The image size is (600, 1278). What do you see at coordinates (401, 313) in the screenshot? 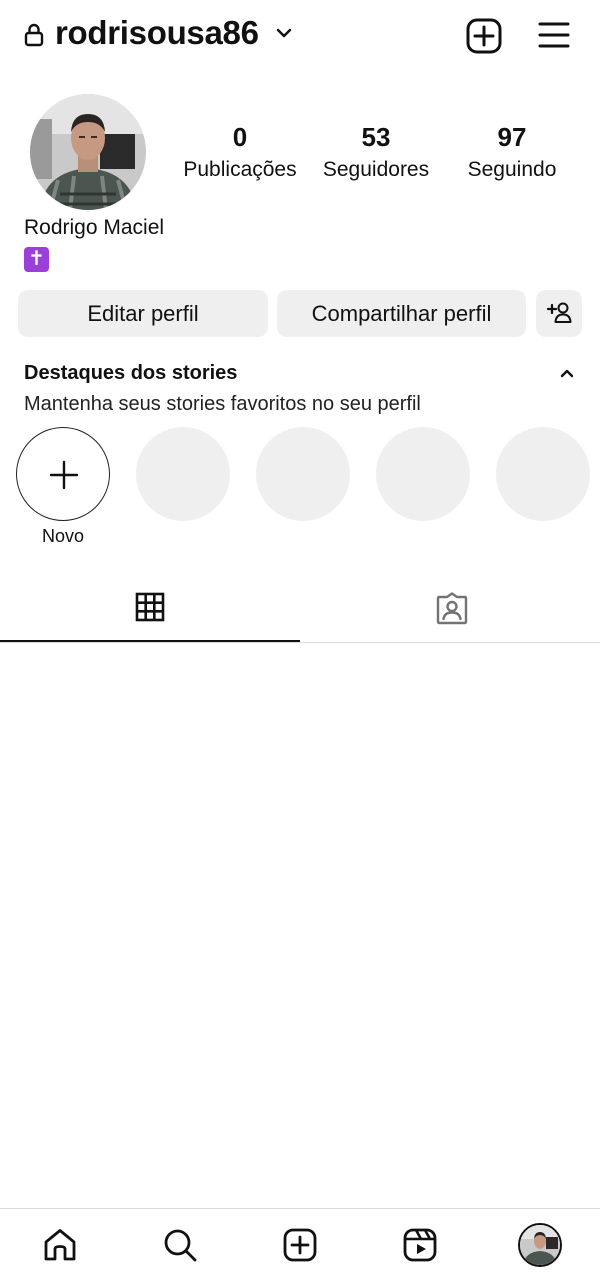
I see `share-profile-button: Compartilhar perfil` at bounding box center [401, 313].